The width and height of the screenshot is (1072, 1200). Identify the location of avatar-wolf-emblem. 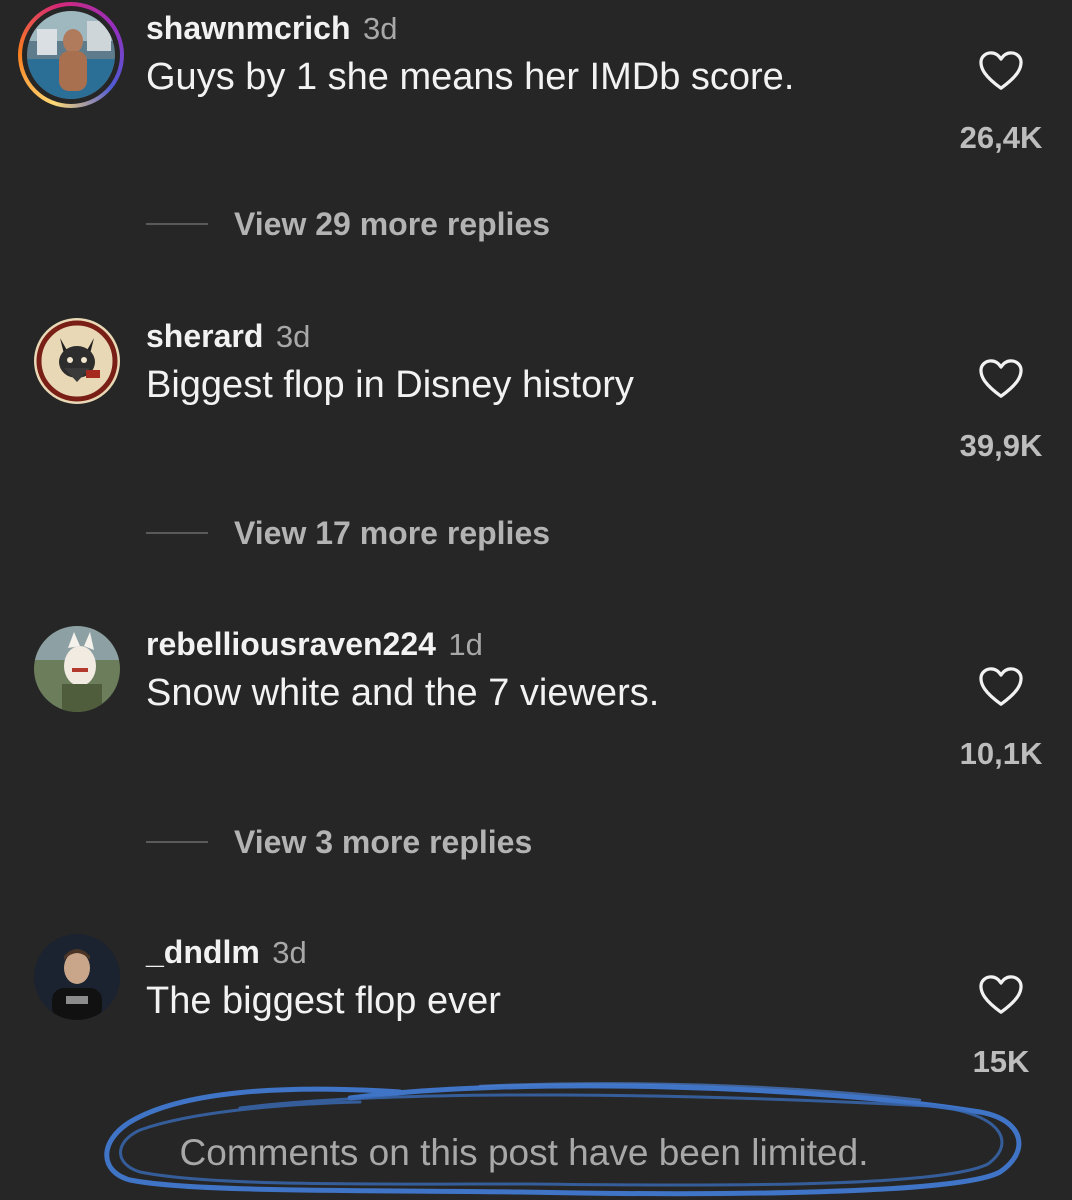
(77, 361).